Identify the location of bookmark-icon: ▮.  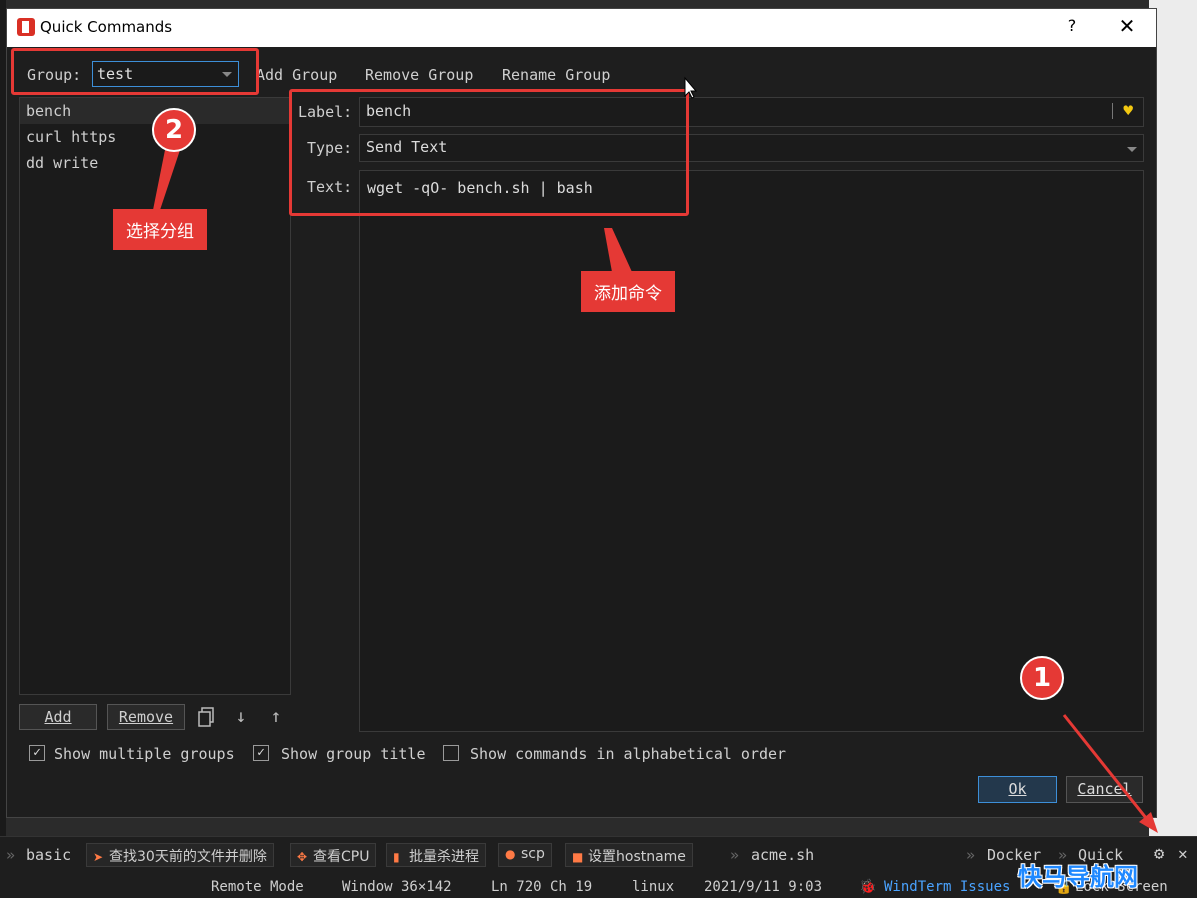
(396, 857).